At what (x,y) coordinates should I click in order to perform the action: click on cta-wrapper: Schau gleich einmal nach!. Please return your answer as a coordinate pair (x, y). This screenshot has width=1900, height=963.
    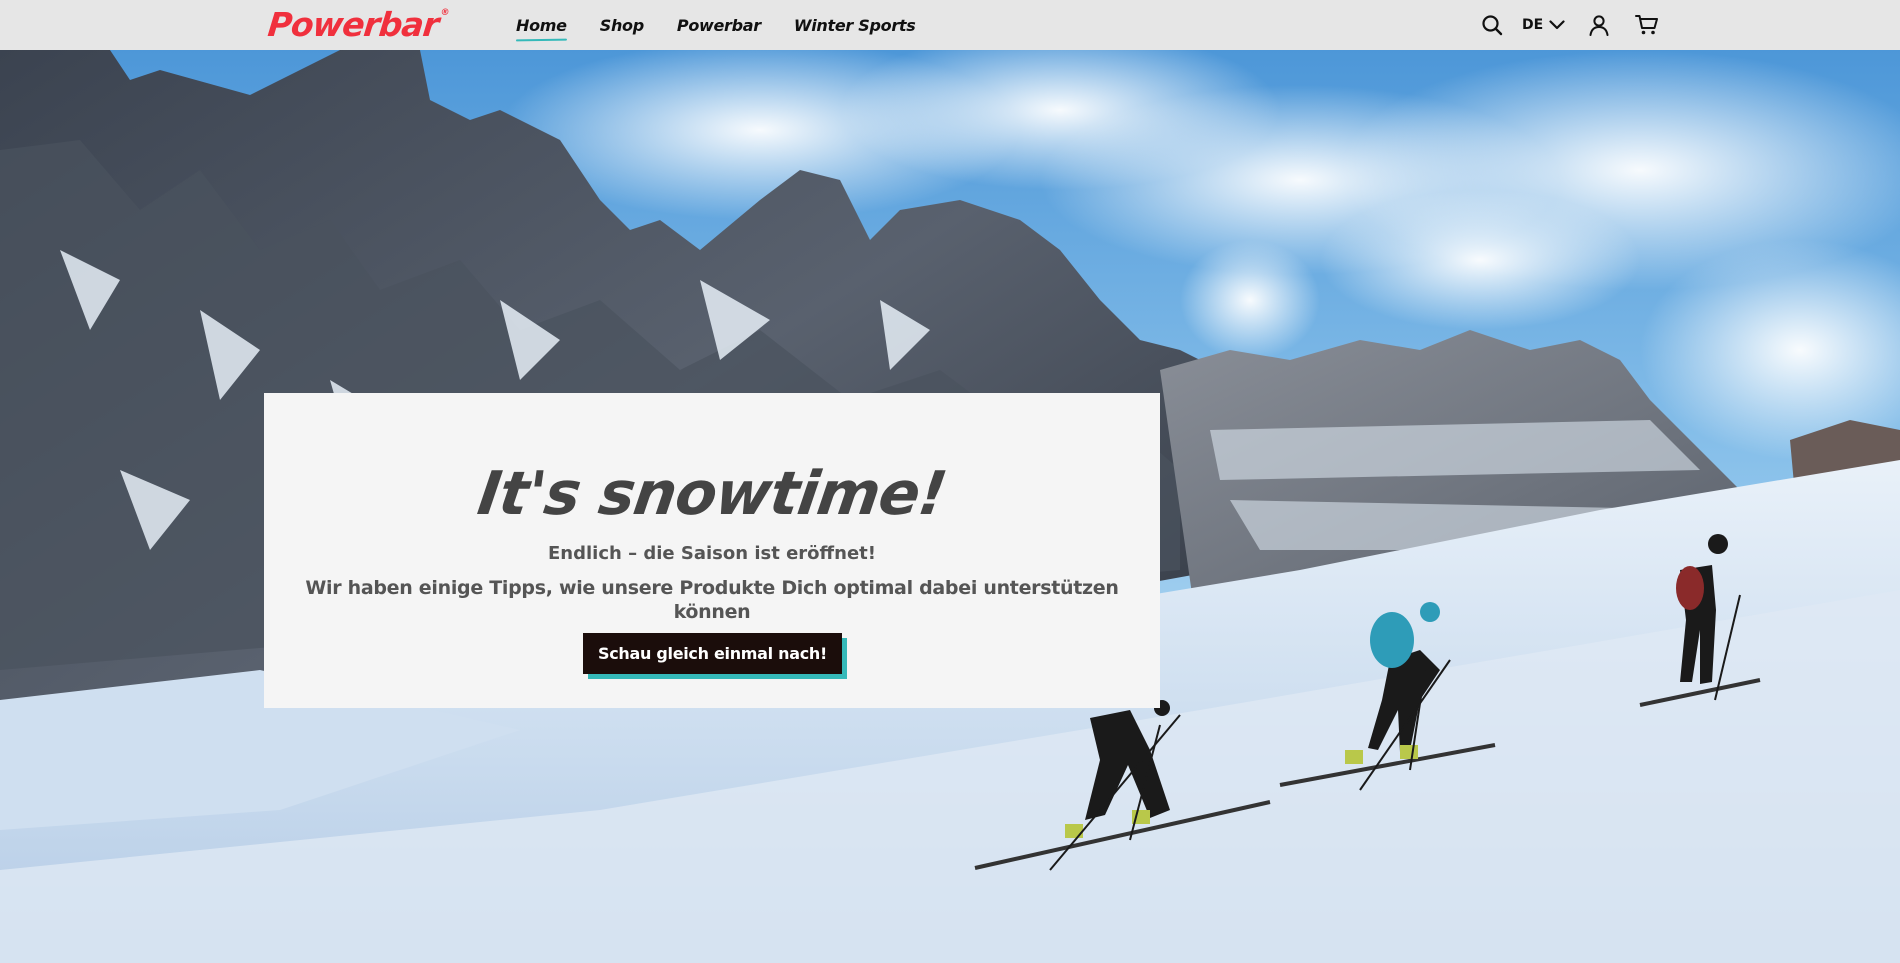
    Looking at the image, I should click on (717, 656).